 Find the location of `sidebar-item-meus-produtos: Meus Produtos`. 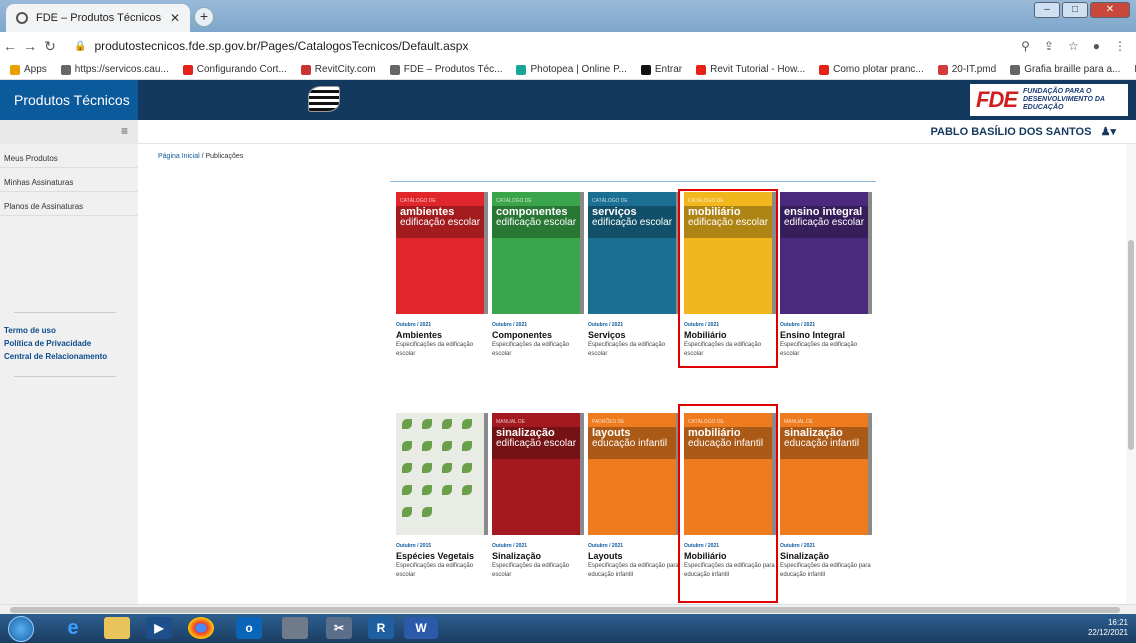

sidebar-item-meus-produtos: Meus Produtos is located at coordinates (69, 156).